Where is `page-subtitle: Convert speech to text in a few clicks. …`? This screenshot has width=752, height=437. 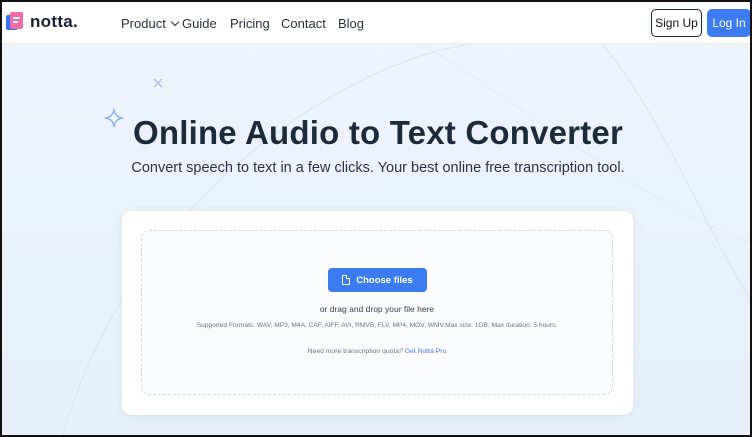 page-subtitle: Convert speech to text in a few clicks. … is located at coordinates (378, 168).